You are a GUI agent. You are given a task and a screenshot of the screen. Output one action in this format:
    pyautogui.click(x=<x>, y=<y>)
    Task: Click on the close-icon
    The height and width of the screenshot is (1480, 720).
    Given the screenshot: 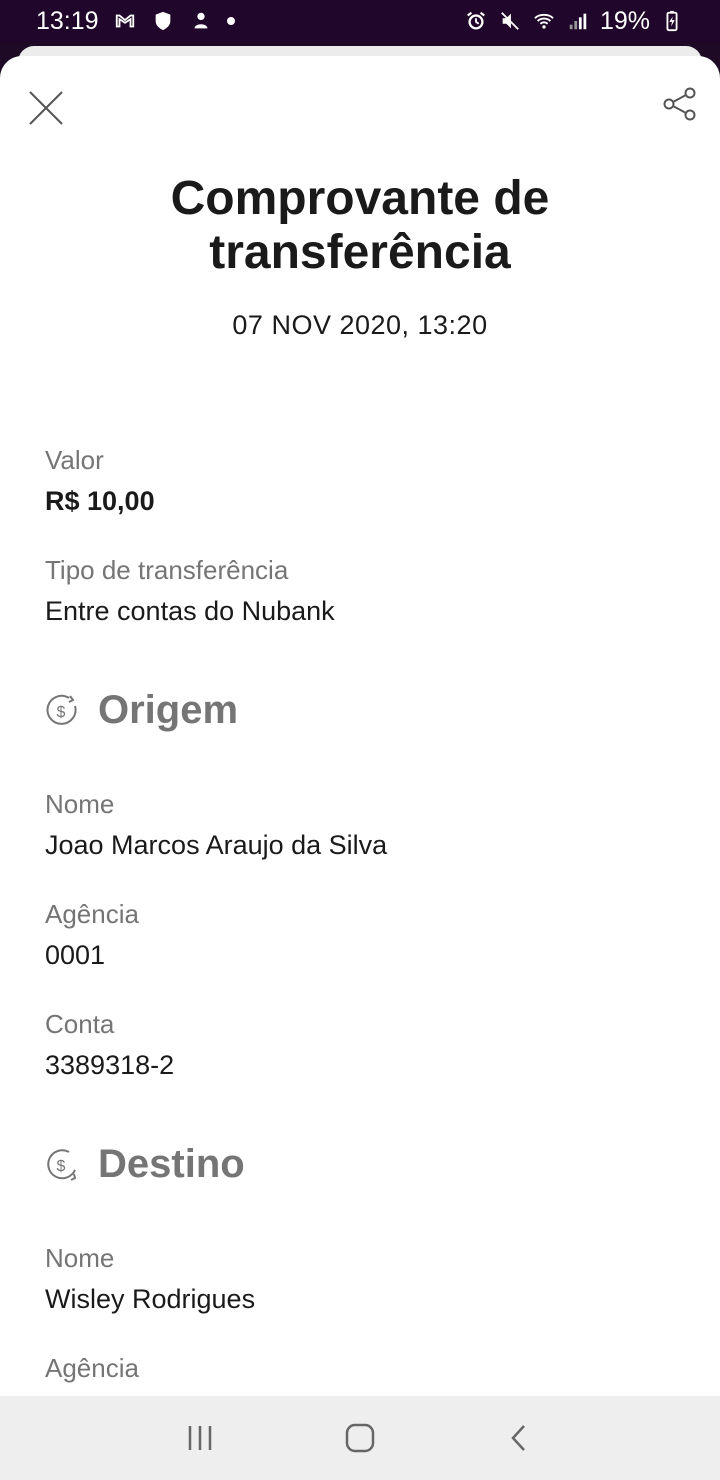 What is the action you would take?
    pyautogui.click(x=46, y=108)
    